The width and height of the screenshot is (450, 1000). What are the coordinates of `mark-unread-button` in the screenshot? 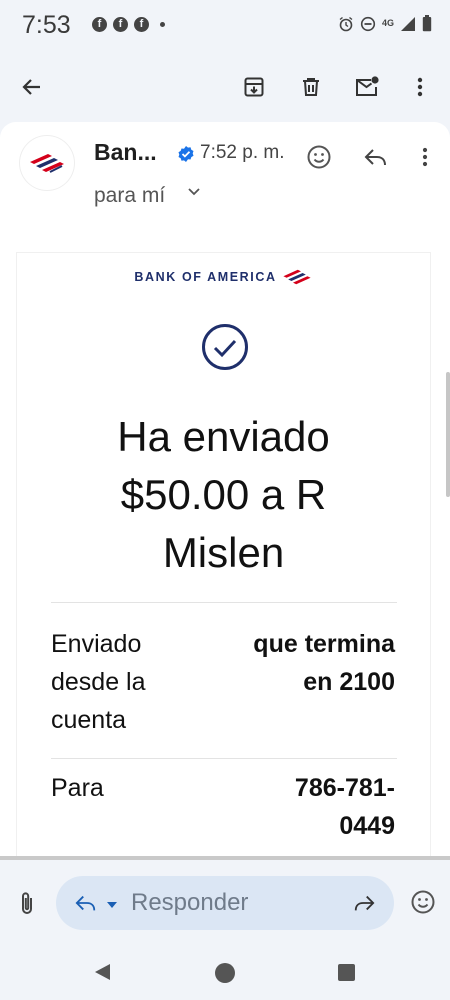 It's located at (367, 87).